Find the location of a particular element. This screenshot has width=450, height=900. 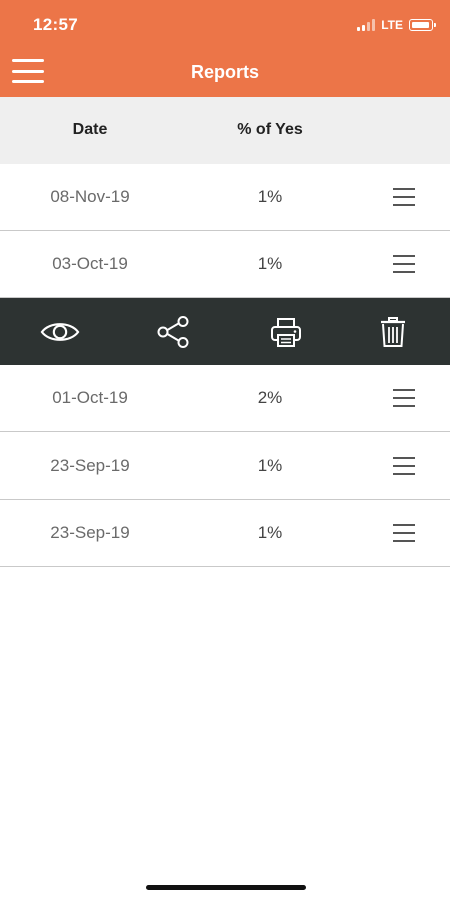

table-header: Date % of Yes is located at coordinates (225, 130).